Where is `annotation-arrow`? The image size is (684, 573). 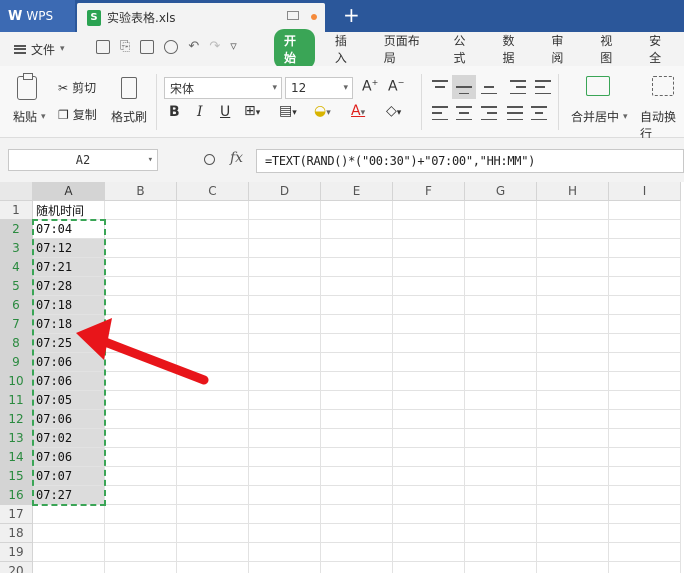 annotation-arrow is located at coordinates (142, 351).